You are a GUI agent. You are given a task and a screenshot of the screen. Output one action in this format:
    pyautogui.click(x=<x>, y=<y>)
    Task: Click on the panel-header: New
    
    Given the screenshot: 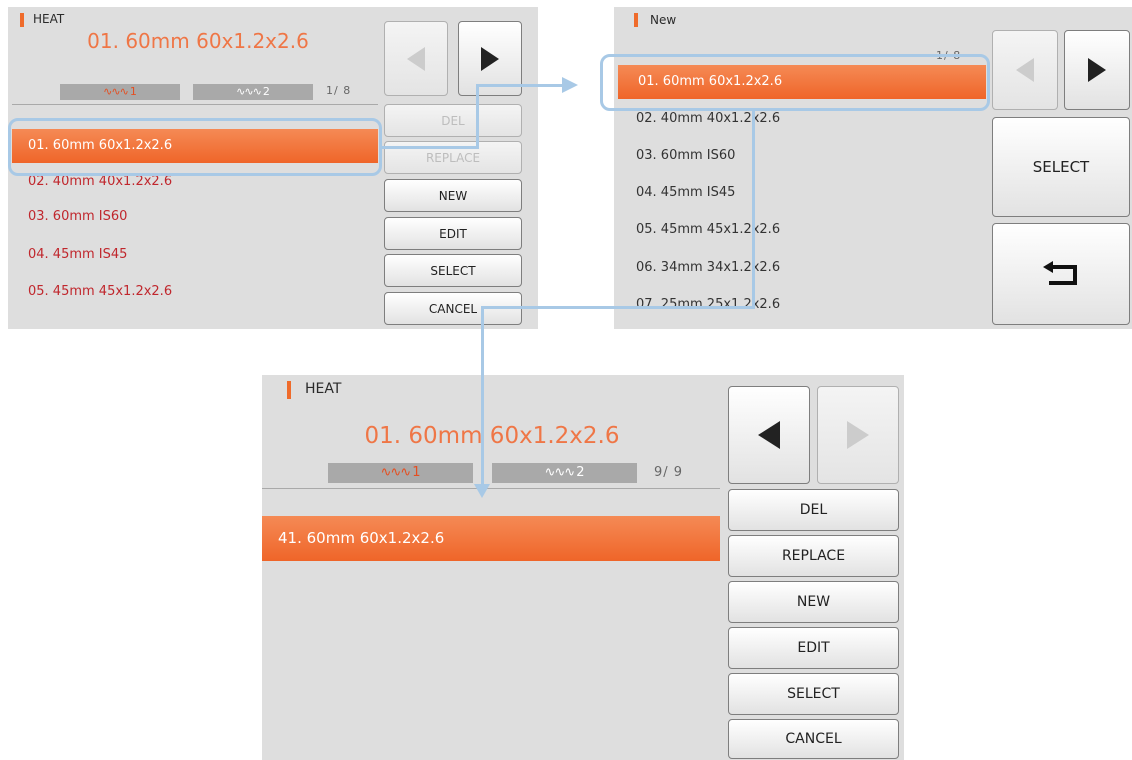 What is the action you would take?
    pyautogui.click(x=663, y=20)
    